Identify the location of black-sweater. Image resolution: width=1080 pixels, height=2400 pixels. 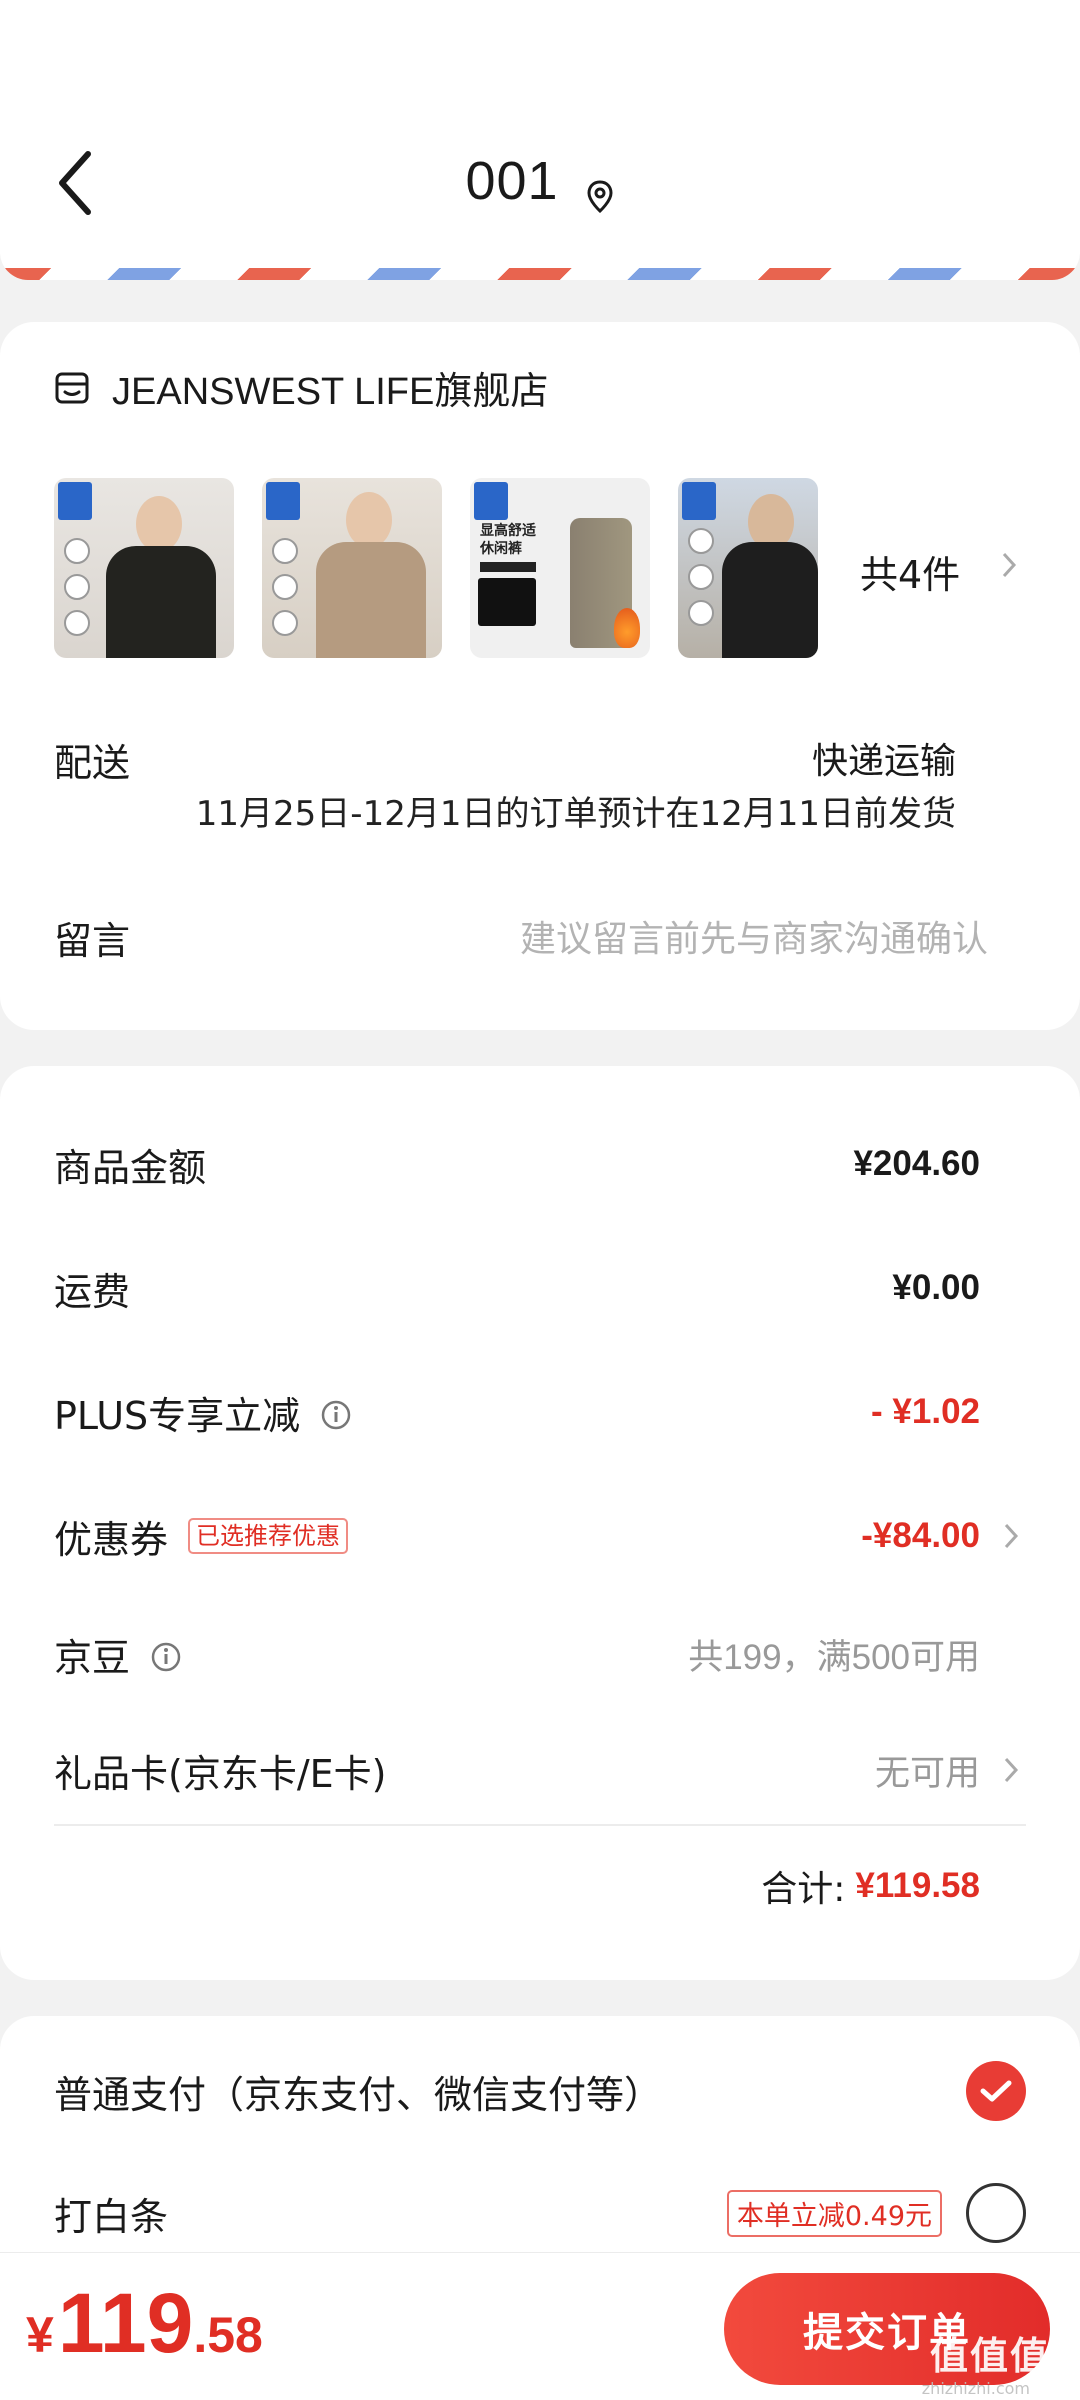
(161, 602).